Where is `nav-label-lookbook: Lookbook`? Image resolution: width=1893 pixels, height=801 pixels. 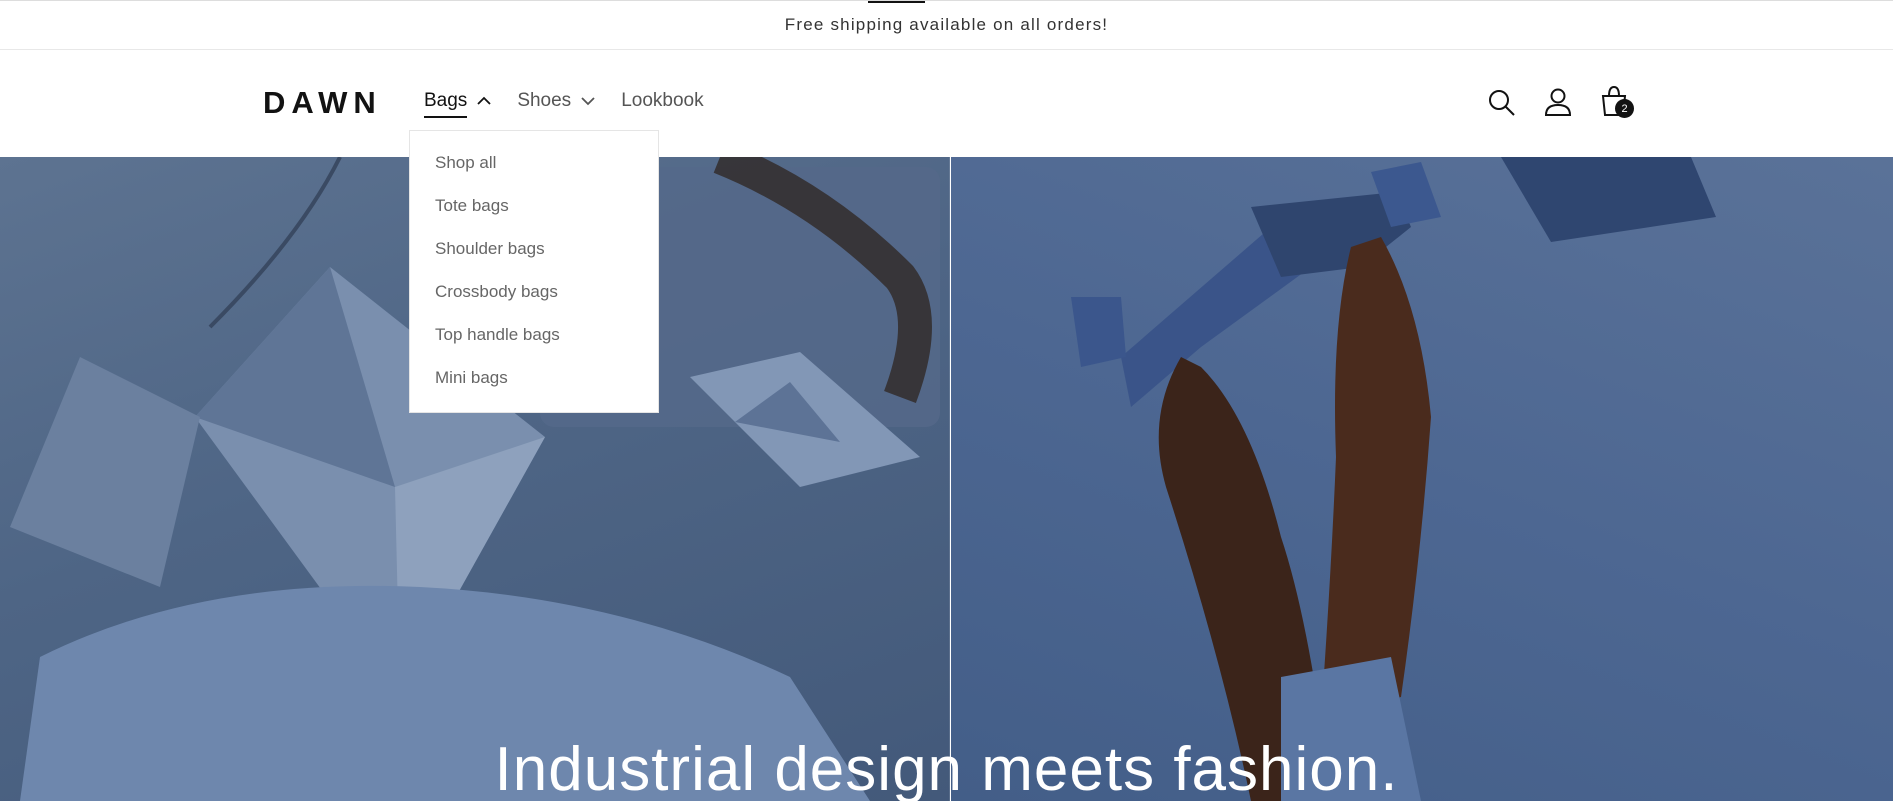
nav-label-lookbook: Lookbook is located at coordinates (662, 100).